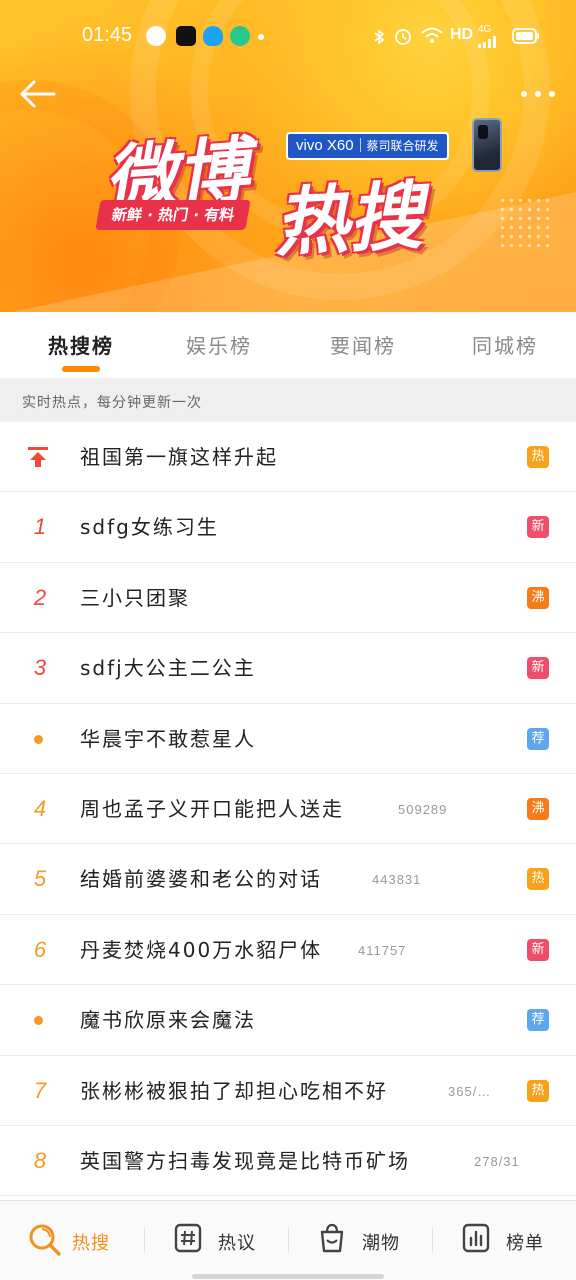  I want to click on nav-hot-search: 热搜, so click(83, 1241).